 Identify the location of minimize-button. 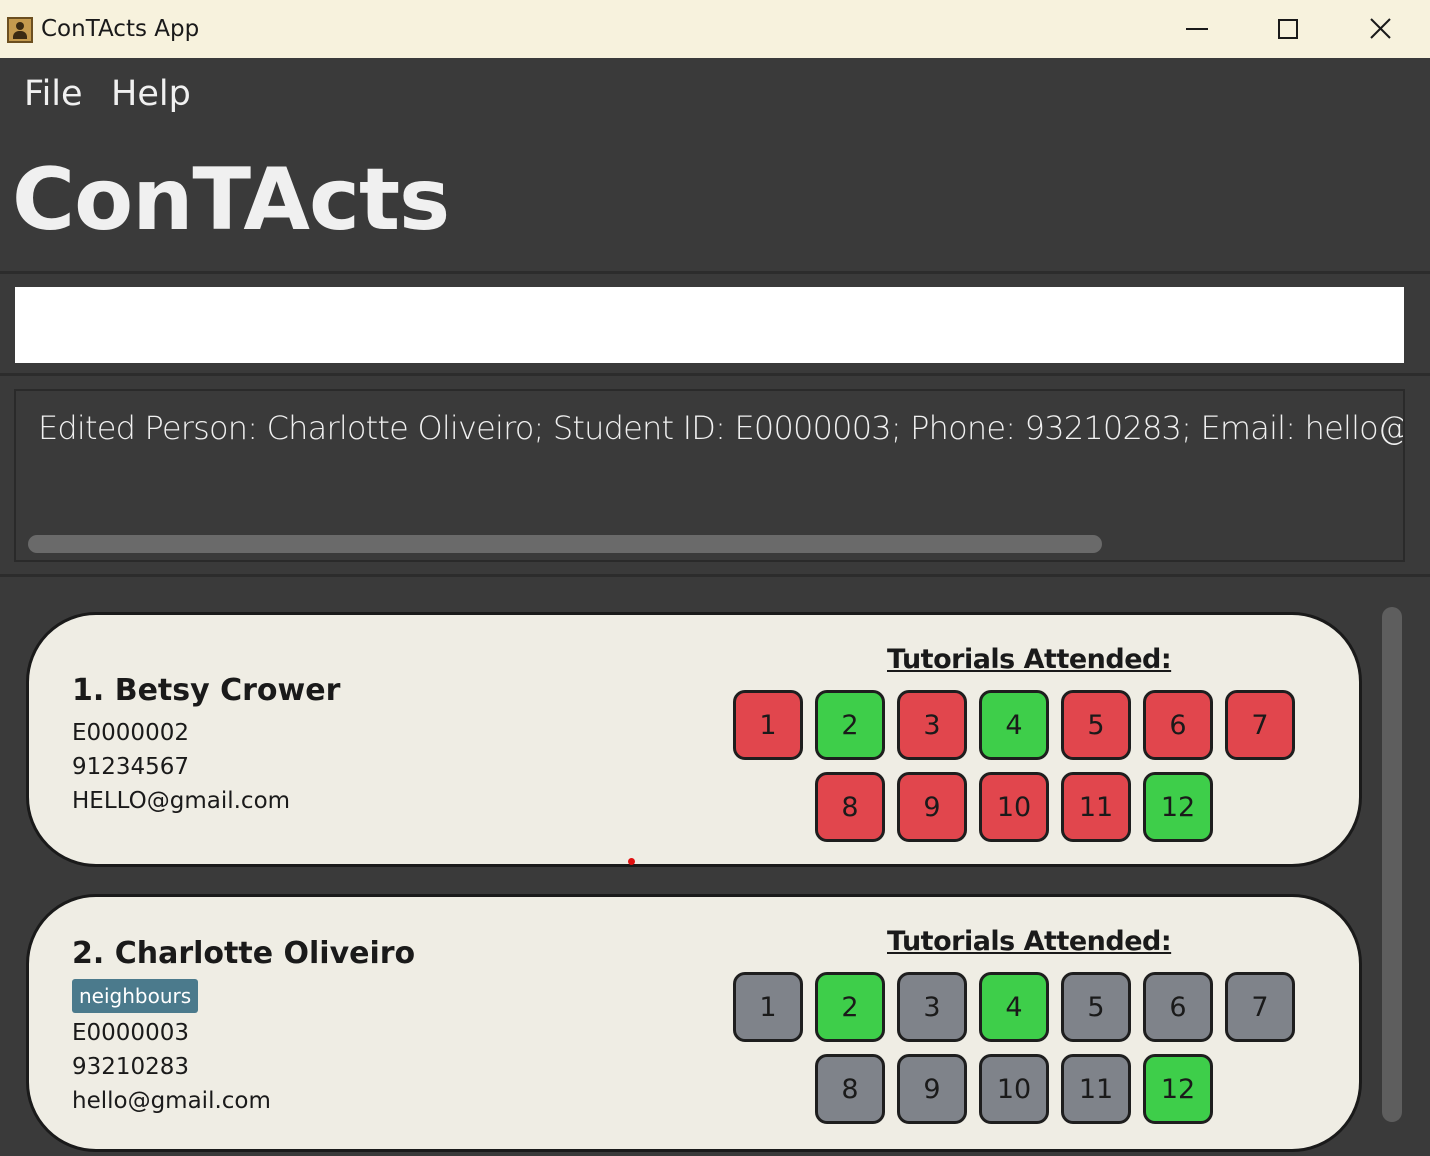
(1196, 30).